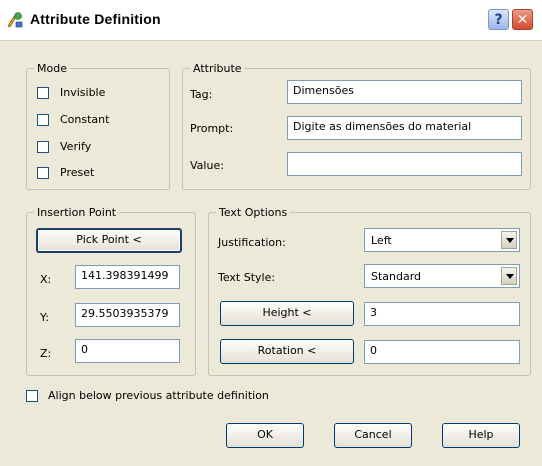  What do you see at coordinates (207, 165) in the screenshot?
I see `value-label: Value:` at bounding box center [207, 165].